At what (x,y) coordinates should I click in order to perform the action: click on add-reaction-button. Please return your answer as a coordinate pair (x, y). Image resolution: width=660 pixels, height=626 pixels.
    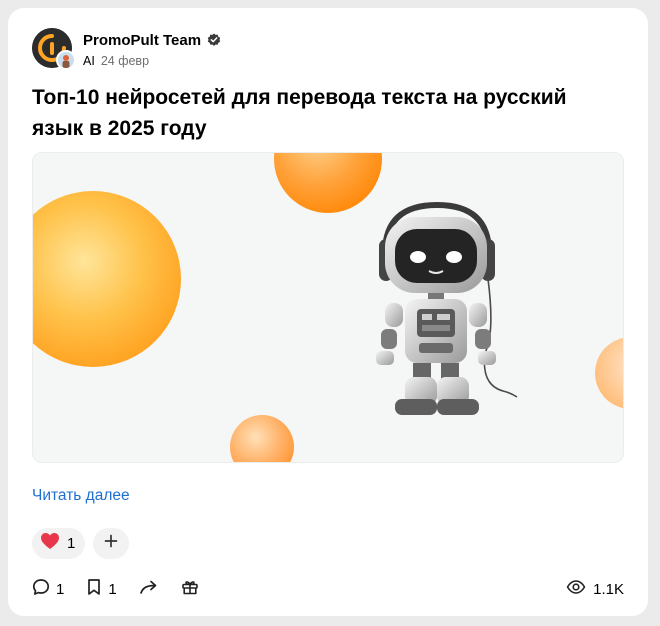
    Looking at the image, I should click on (111, 543).